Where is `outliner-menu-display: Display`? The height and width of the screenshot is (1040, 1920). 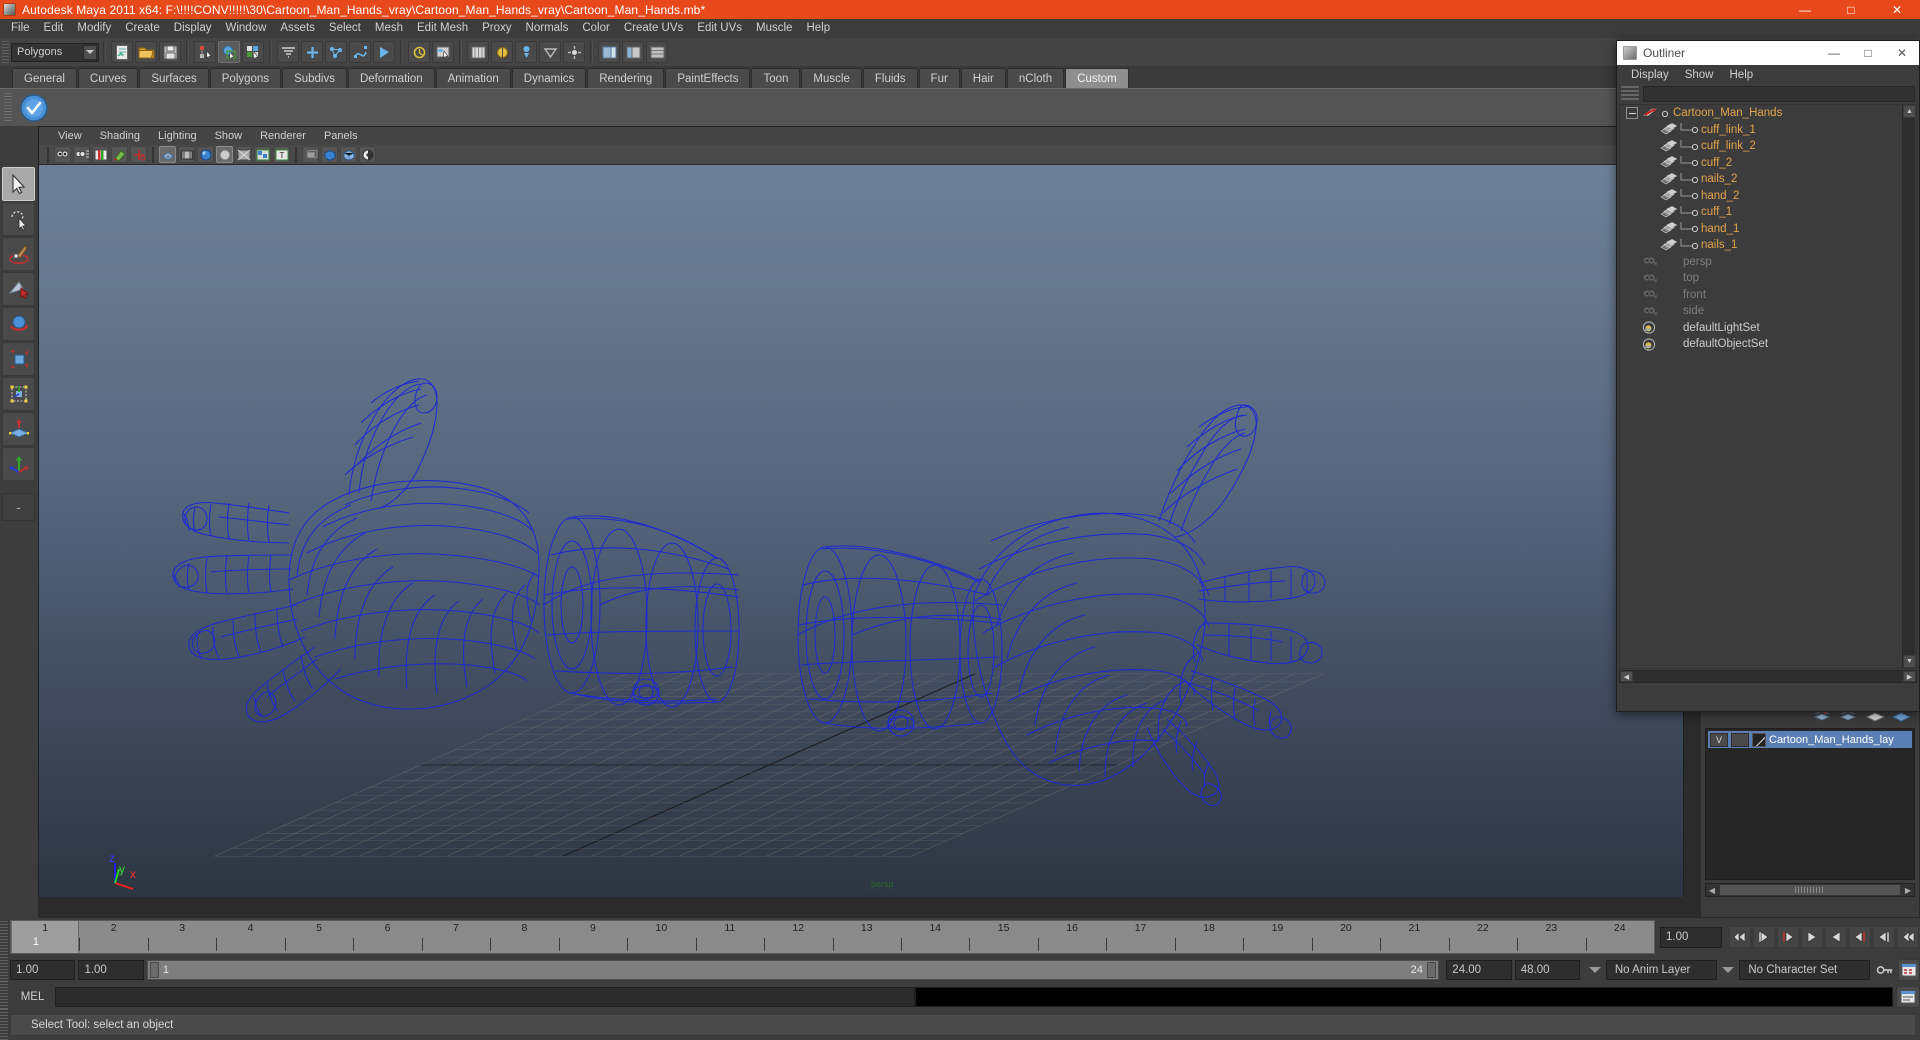
outliner-menu-display: Display is located at coordinates (1650, 75).